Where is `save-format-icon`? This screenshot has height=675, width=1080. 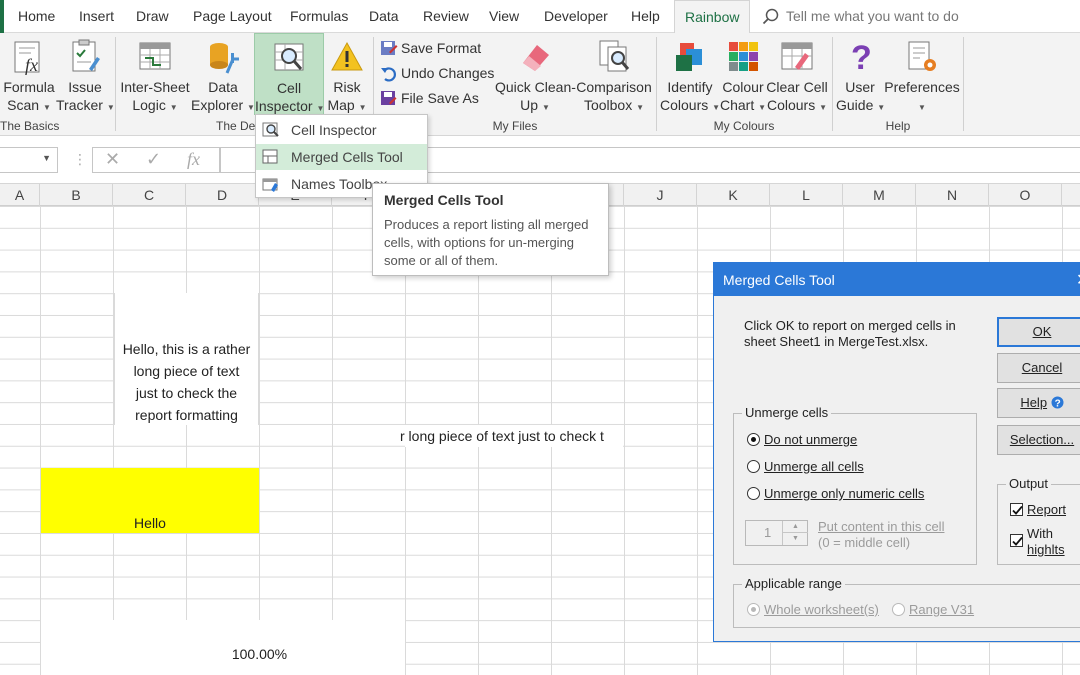 save-format-icon is located at coordinates (389, 48).